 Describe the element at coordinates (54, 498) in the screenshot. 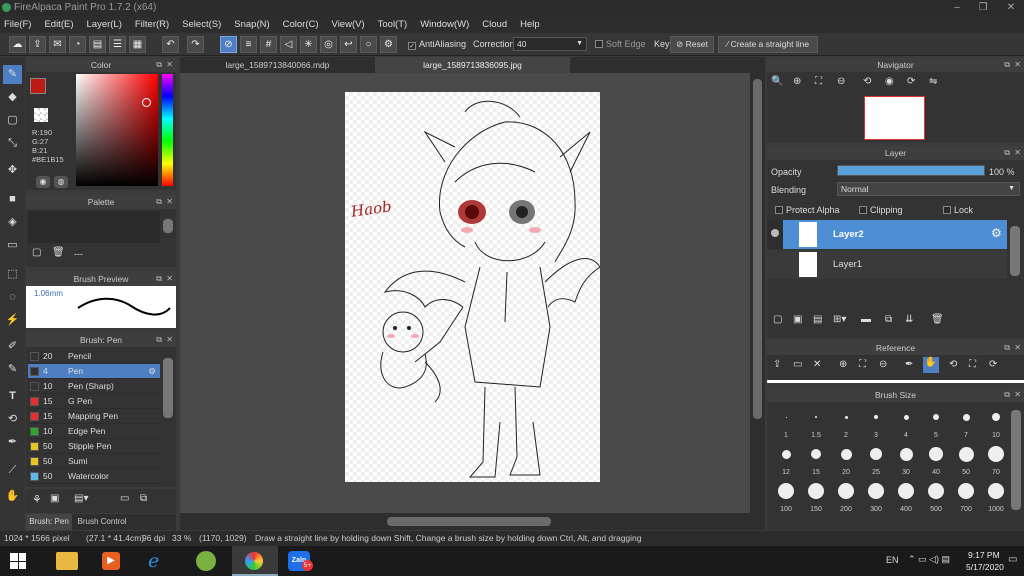

I see `brush-menu-icon: ▣` at that location.